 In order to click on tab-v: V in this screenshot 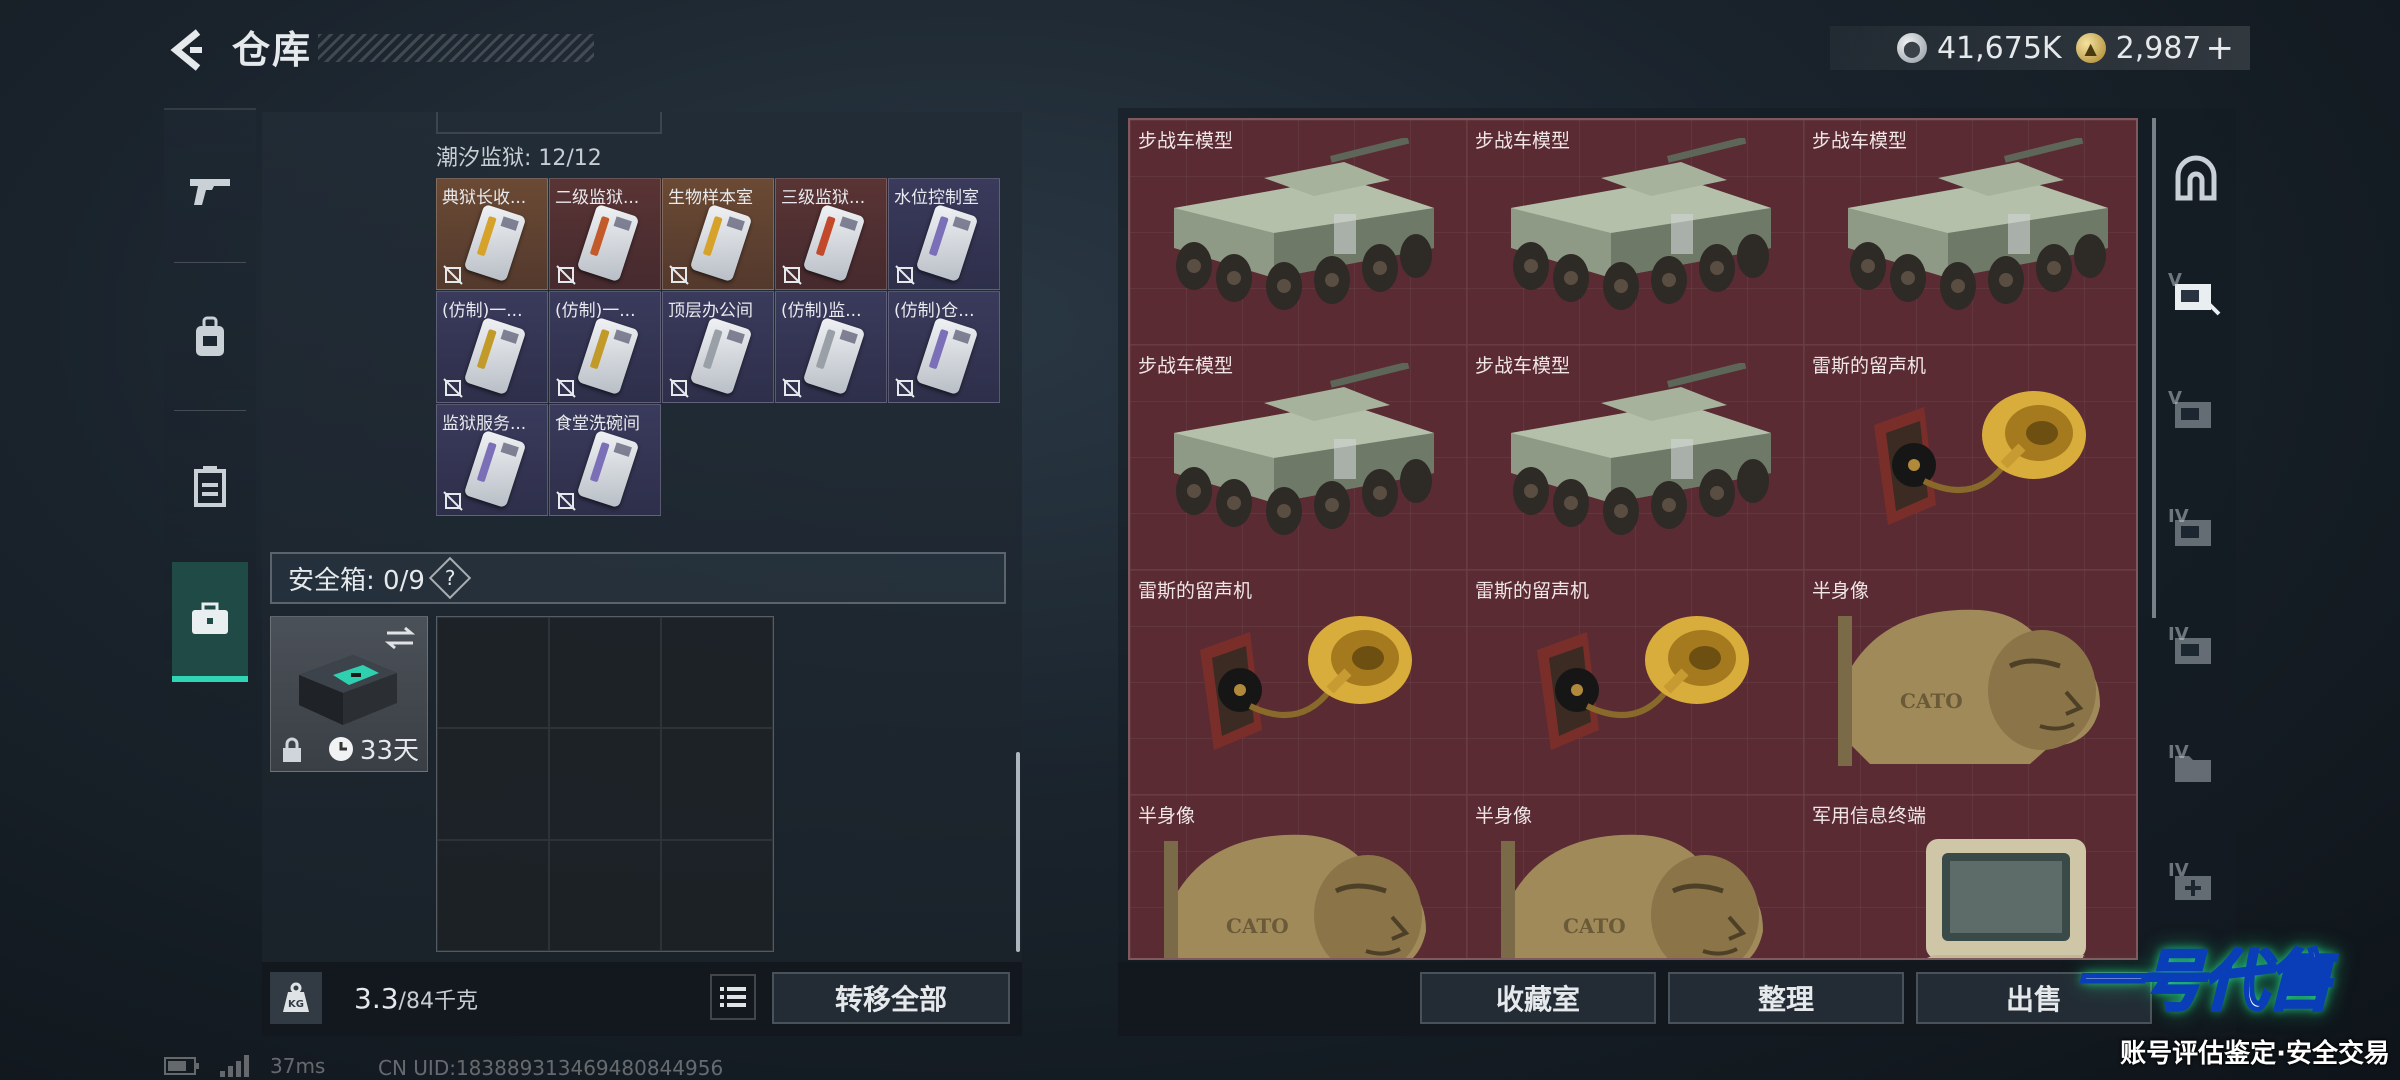, I will do `click(2196, 298)`.